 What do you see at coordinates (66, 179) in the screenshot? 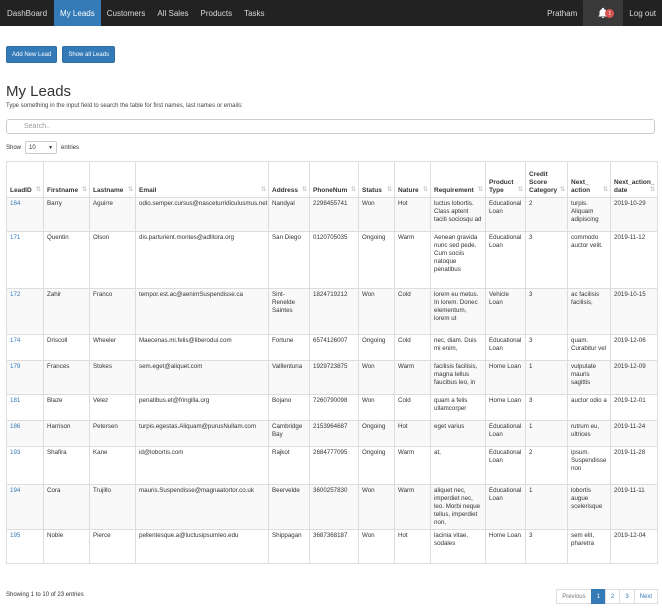
I see `column-header: Firstname ⇅` at bounding box center [66, 179].